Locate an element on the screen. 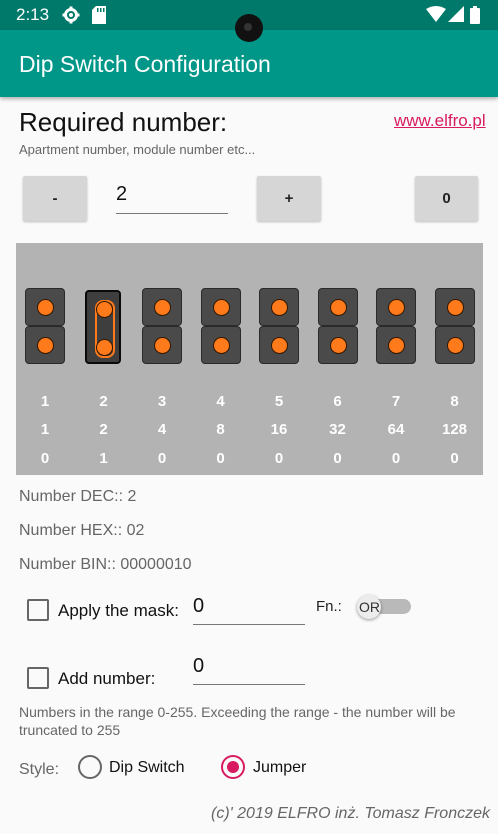 Image resolution: width=498 pixels, height=834 pixels. mask-checkbox is located at coordinates (38, 610).